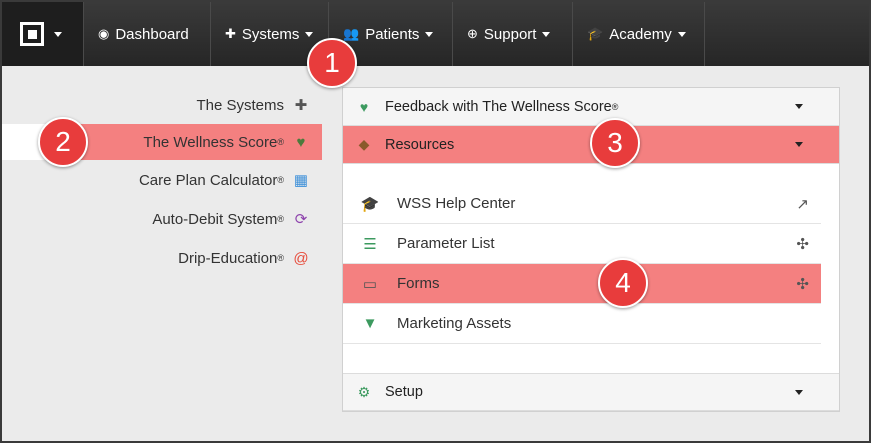 The image size is (871, 443). I want to click on sidebar-item-label: The Systems, so click(240, 105).